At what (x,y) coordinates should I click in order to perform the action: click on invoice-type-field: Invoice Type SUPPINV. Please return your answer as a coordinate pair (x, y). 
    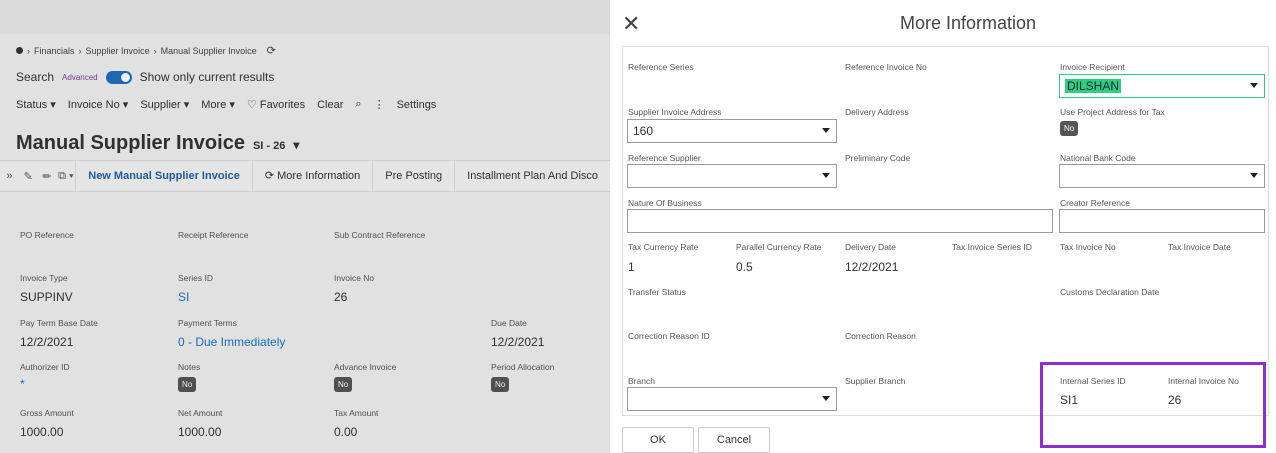
    Looking at the image, I should click on (46, 288).